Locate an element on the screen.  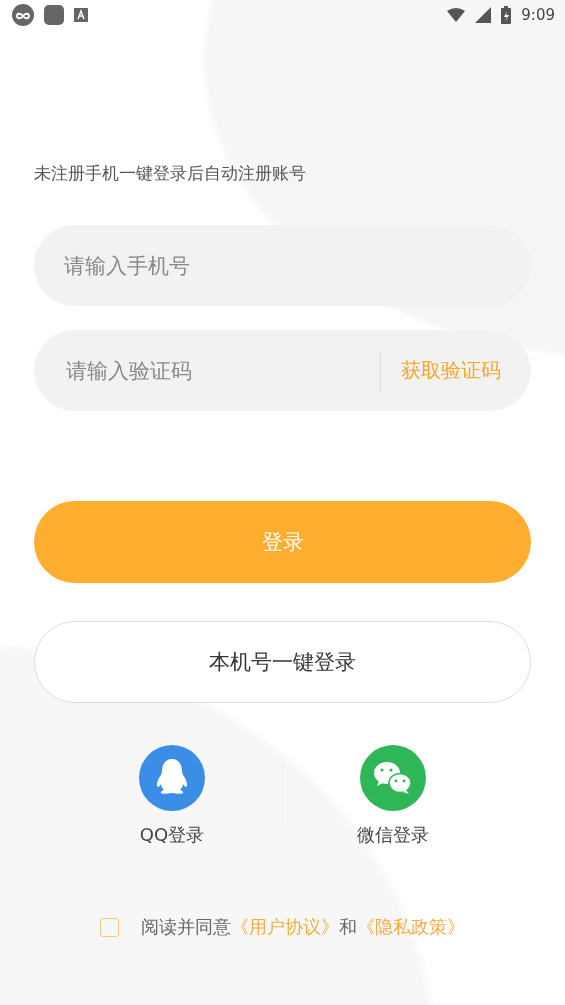
infinity-icon is located at coordinates (23, 15).